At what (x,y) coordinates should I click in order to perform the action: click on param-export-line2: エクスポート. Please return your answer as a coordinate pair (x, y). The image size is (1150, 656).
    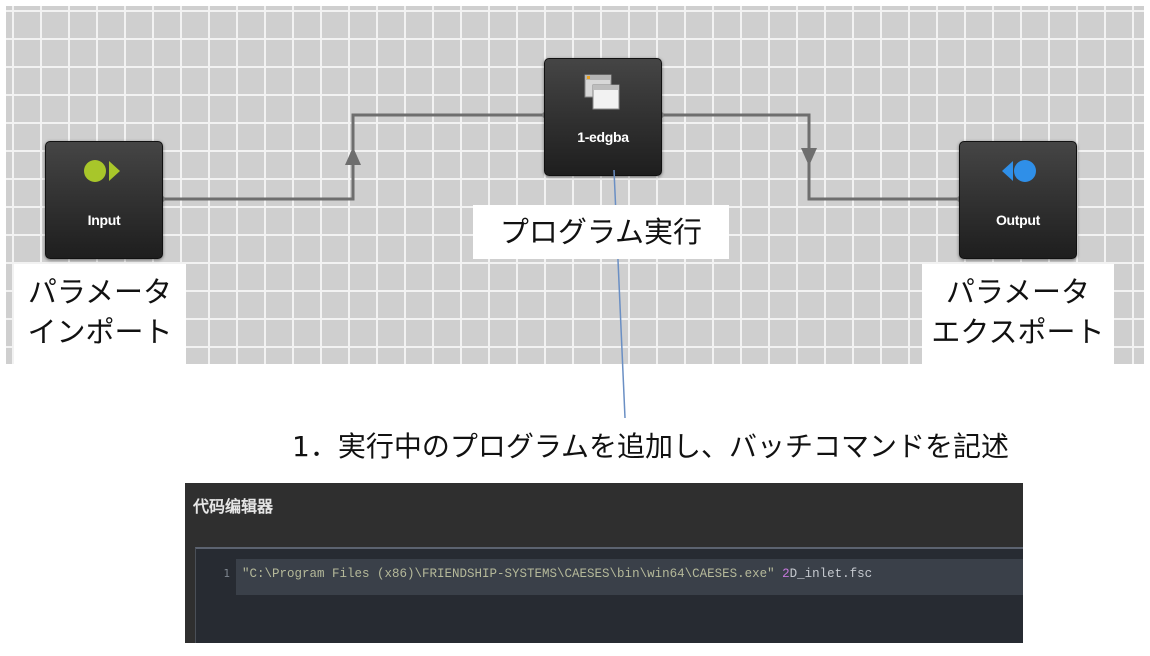
    Looking at the image, I should click on (1018, 332).